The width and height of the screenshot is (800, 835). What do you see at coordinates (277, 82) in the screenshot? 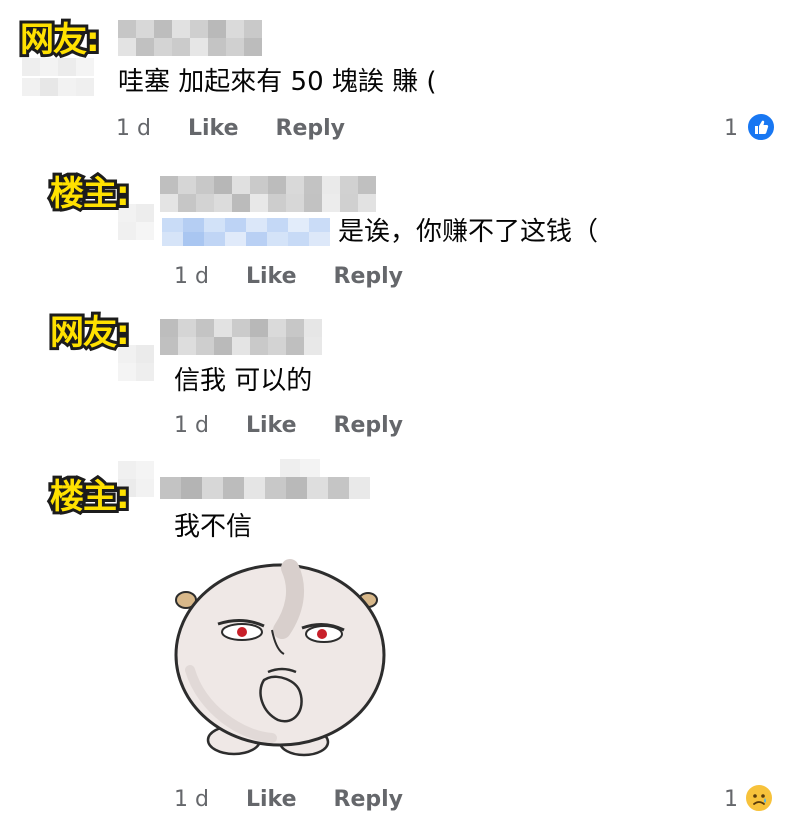
I see `comment-text: 哇塞 加起來有 50 塊誒 賺 (` at bounding box center [277, 82].